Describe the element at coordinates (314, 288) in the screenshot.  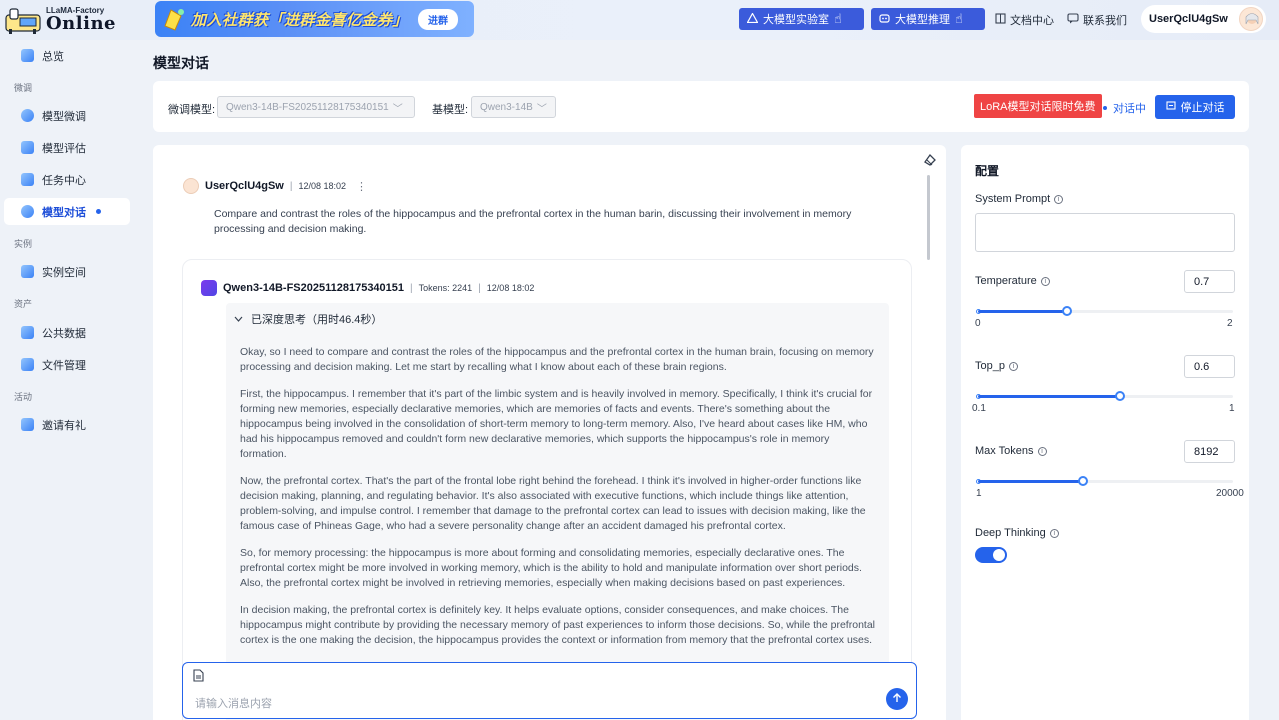
I see `model-name: Qwen3-14B-FS20251128175340151` at that location.